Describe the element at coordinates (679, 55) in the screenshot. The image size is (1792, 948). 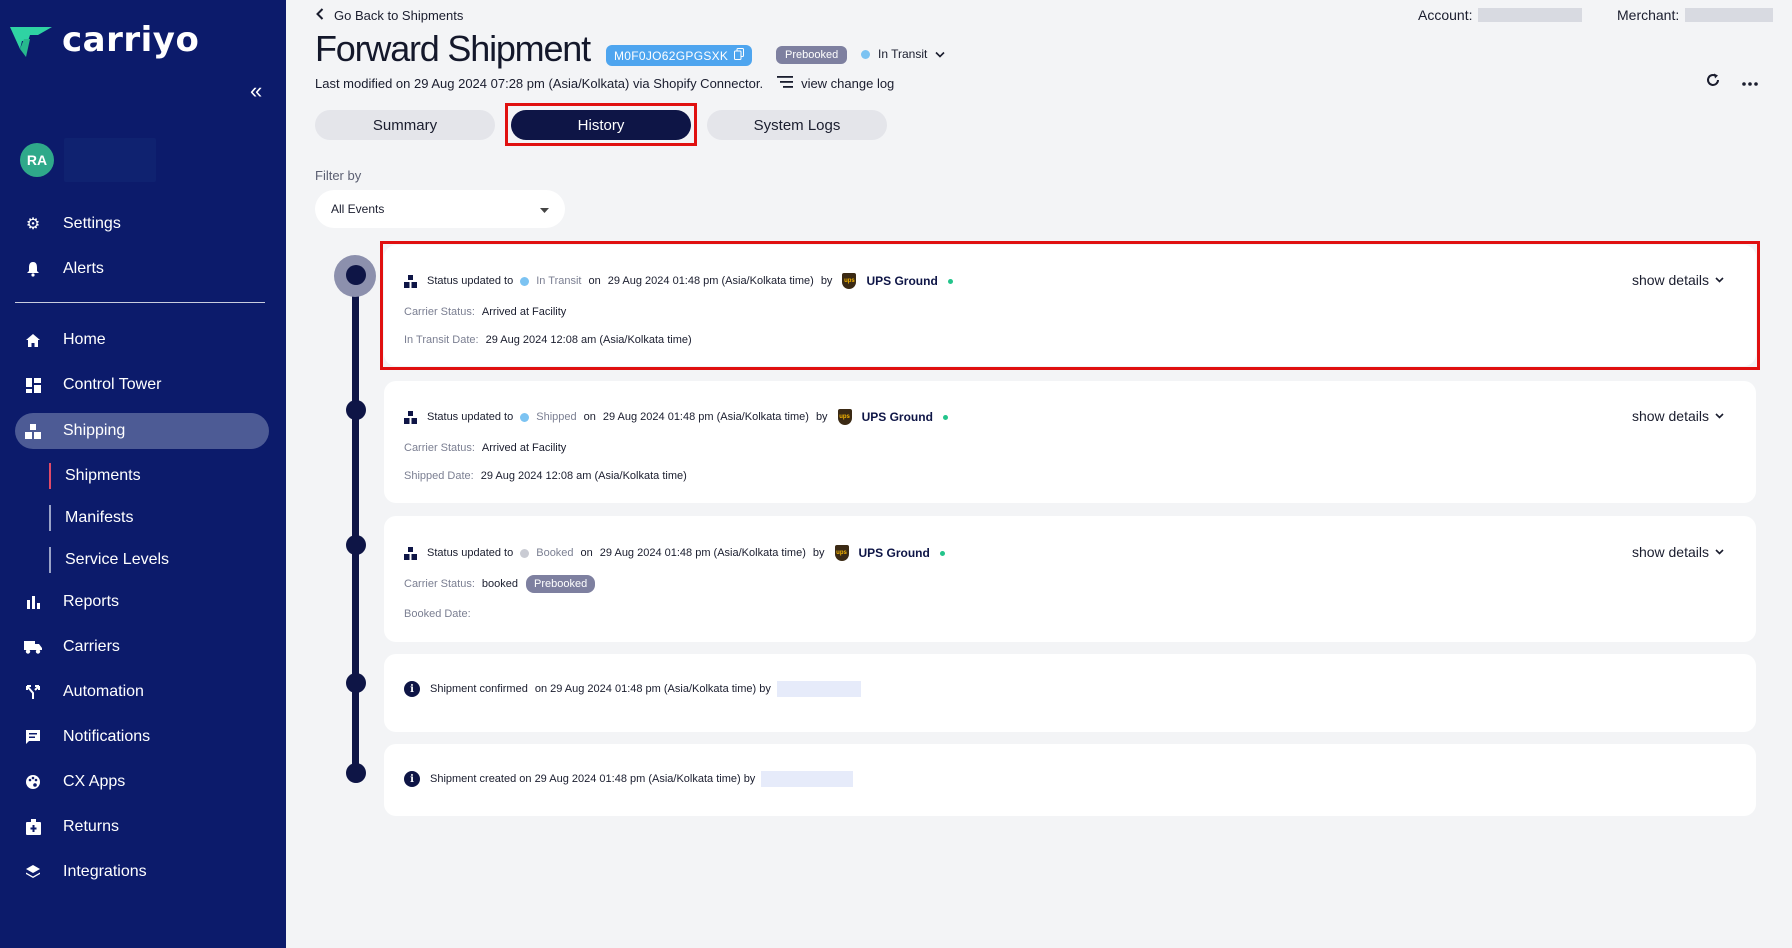
I see `shipment-id-chip: M0F0JO62GPGSXK` at that location.